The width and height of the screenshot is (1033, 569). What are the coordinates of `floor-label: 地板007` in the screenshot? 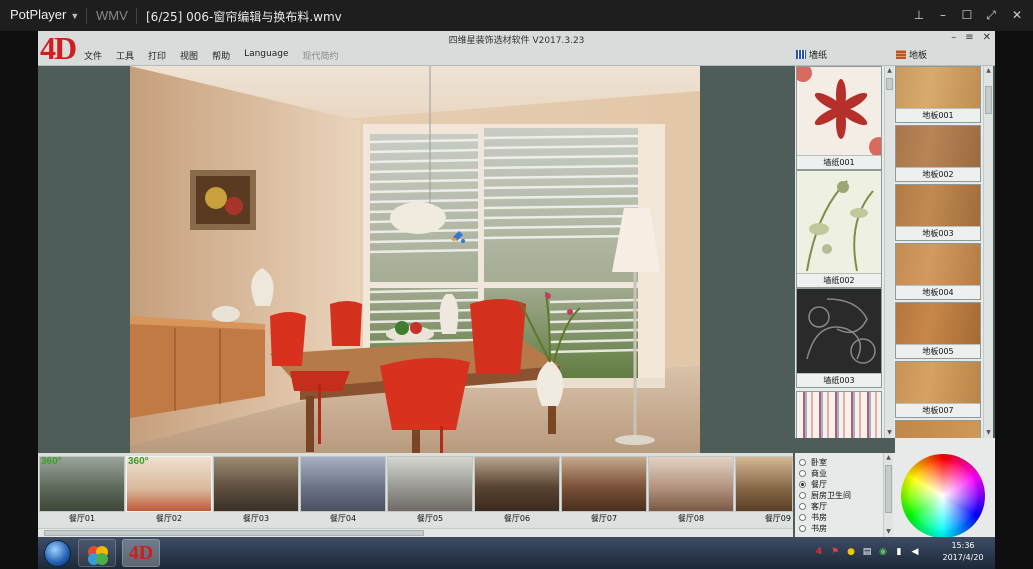 It's located at (938, 410).